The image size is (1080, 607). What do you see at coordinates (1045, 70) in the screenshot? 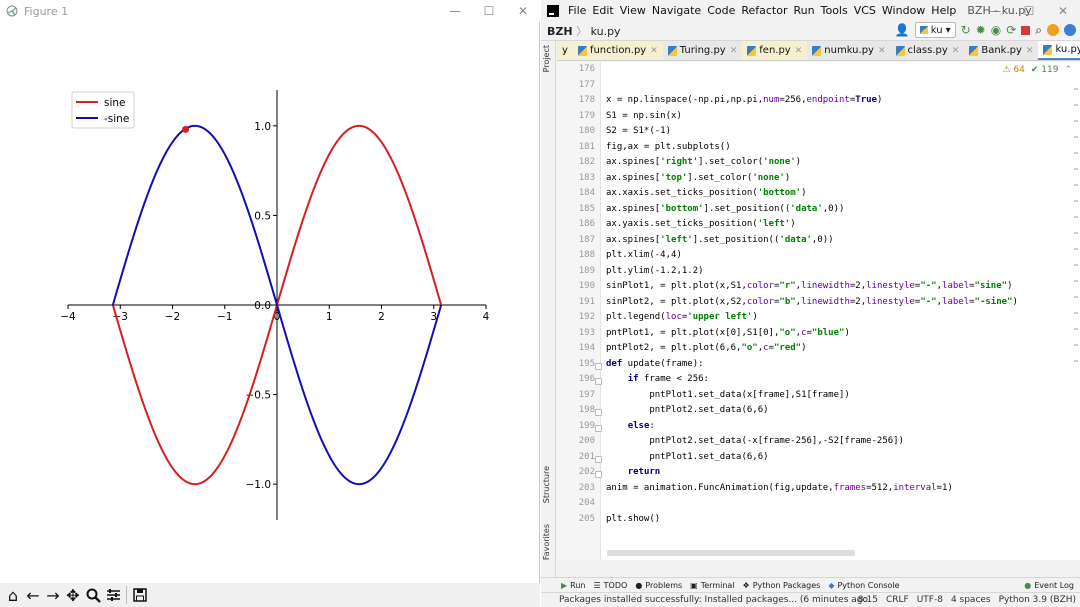
I see `weak-warning-count: ✔ 119` at bounding box center [1045, 70].